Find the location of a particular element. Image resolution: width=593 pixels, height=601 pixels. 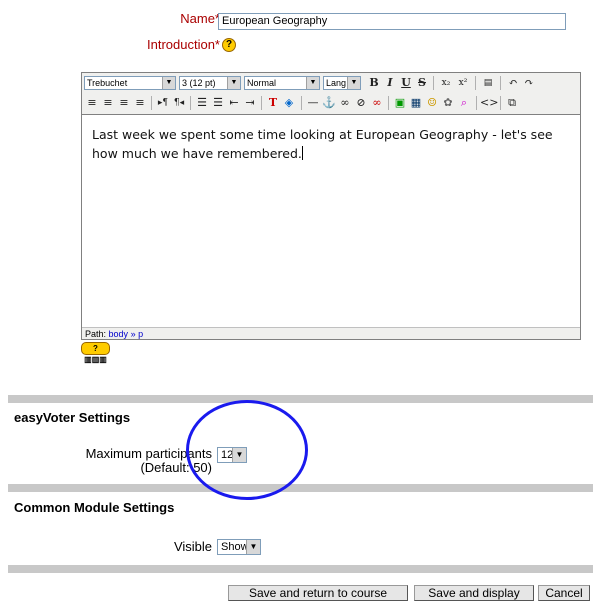

font-family-select: Trebuchet ▼ is located at coordinates (130, 83).